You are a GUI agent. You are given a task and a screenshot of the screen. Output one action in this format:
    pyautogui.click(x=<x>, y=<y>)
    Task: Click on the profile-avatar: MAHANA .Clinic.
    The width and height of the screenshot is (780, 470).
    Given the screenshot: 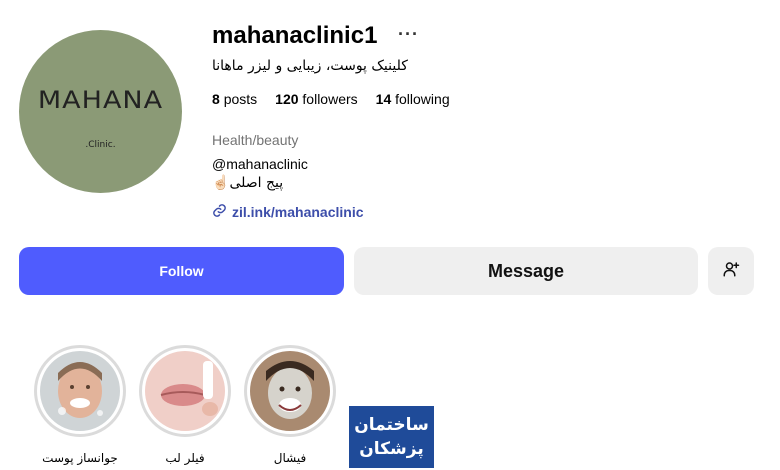 What is the action you would take?
    pyautogui.click(x=100, y=111)
    